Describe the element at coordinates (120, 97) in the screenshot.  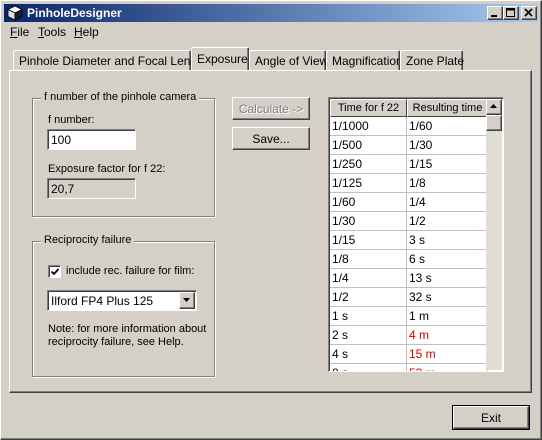
I see `fnumber-group-title: f number of the pinhole camera` at that location.